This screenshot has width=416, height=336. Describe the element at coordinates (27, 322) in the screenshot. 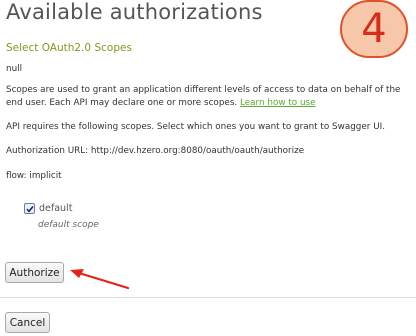

I see `cancel-button: Cancel` at that location.